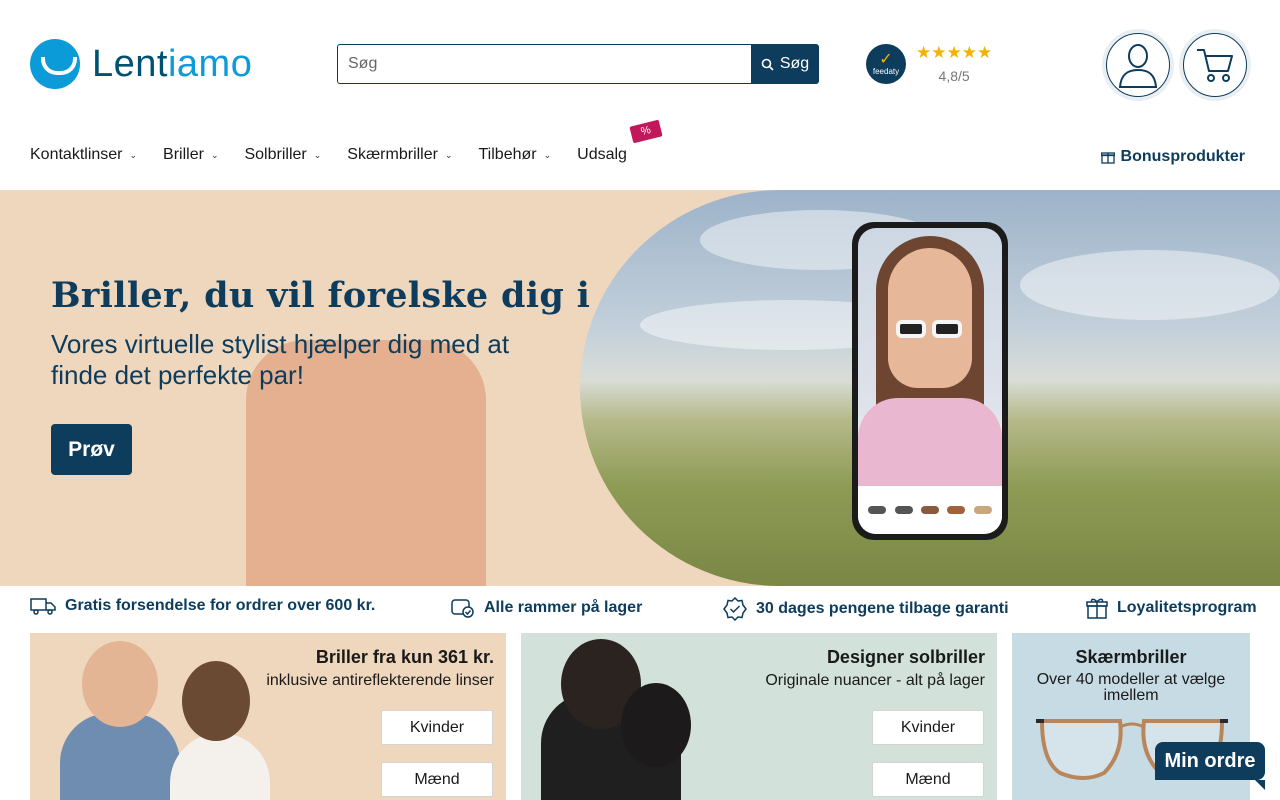 Image resolution: width=1280 pixels, height=800 pixels. I want to click on logo-text: Lentiamo, so click(172, 63).